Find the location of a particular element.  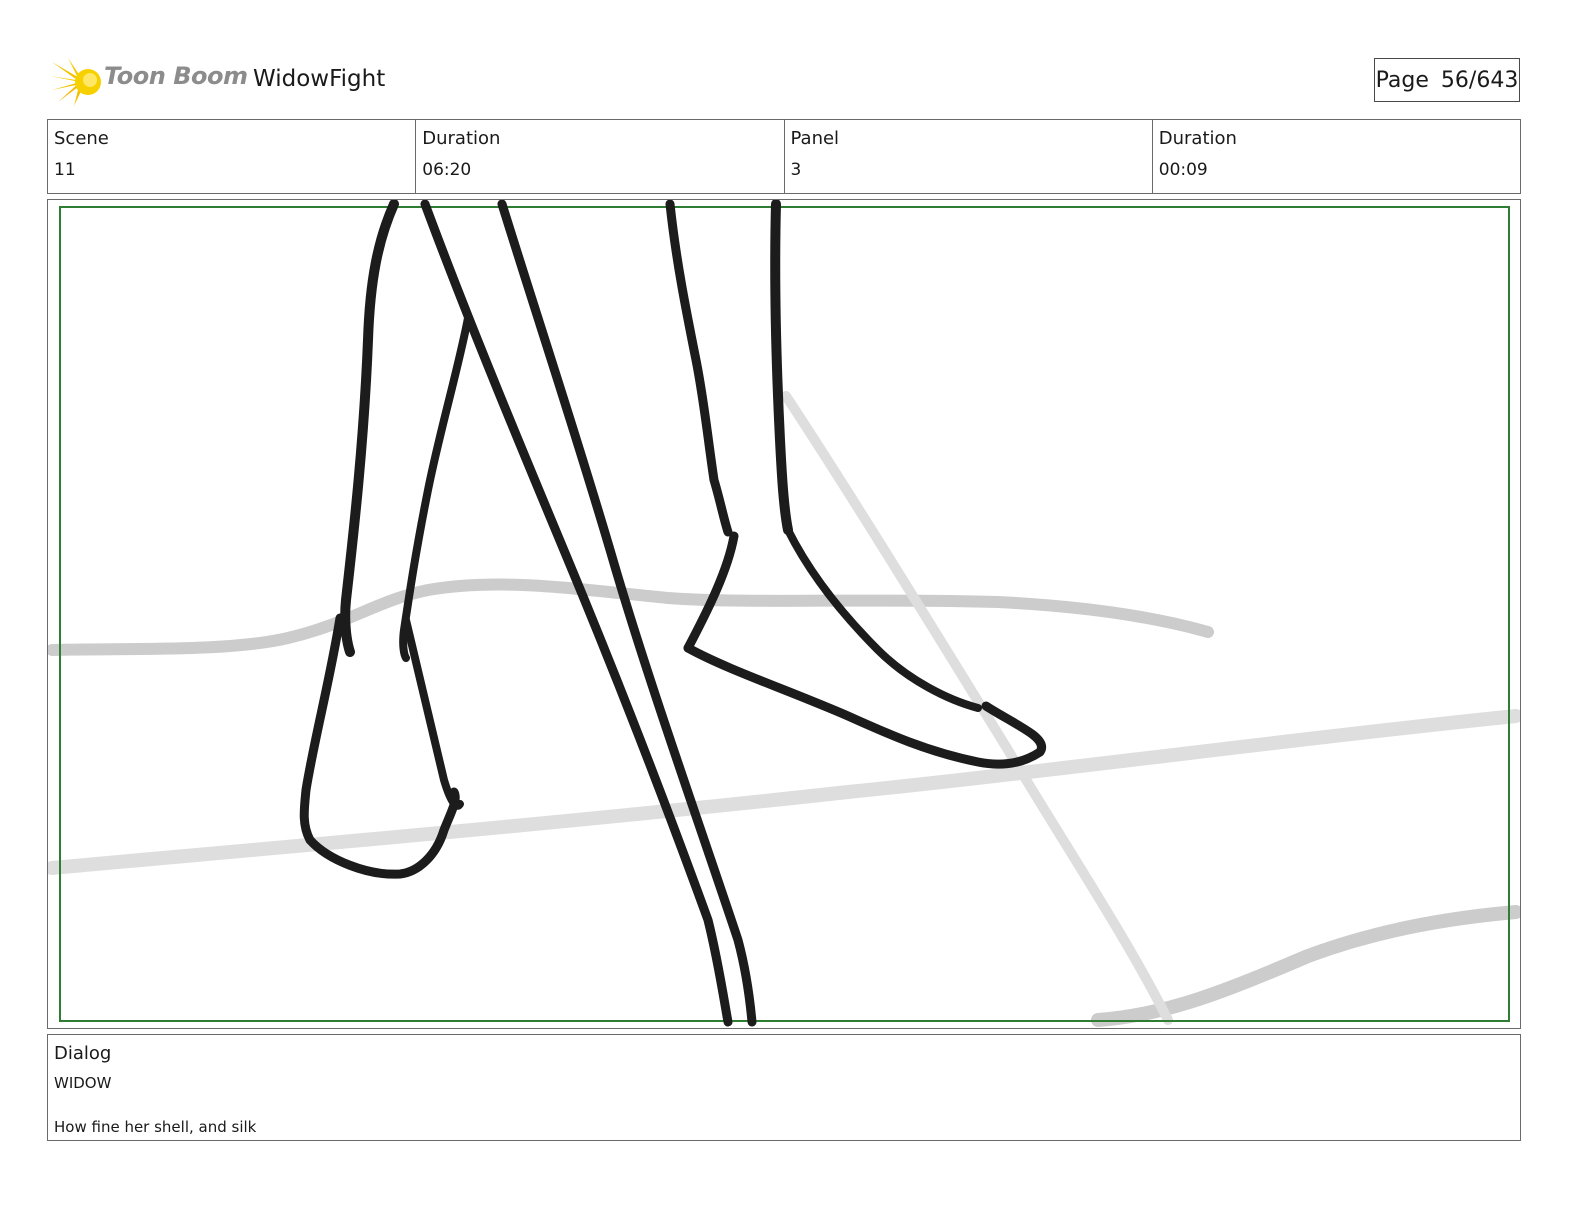

page-label: Page is located at coordinates (1402, 80).